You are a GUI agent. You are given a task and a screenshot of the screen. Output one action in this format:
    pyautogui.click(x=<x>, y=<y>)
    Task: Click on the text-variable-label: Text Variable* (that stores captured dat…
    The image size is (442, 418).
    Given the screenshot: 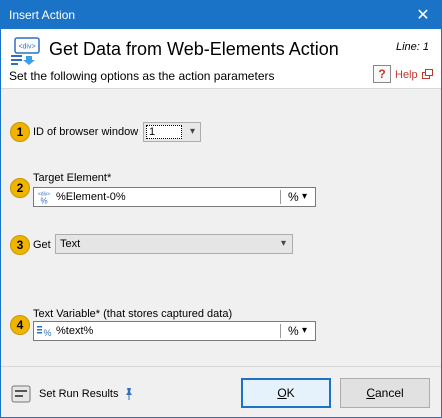 What is the action you would take?
    pyautogui.click(x=133, y=314)
    